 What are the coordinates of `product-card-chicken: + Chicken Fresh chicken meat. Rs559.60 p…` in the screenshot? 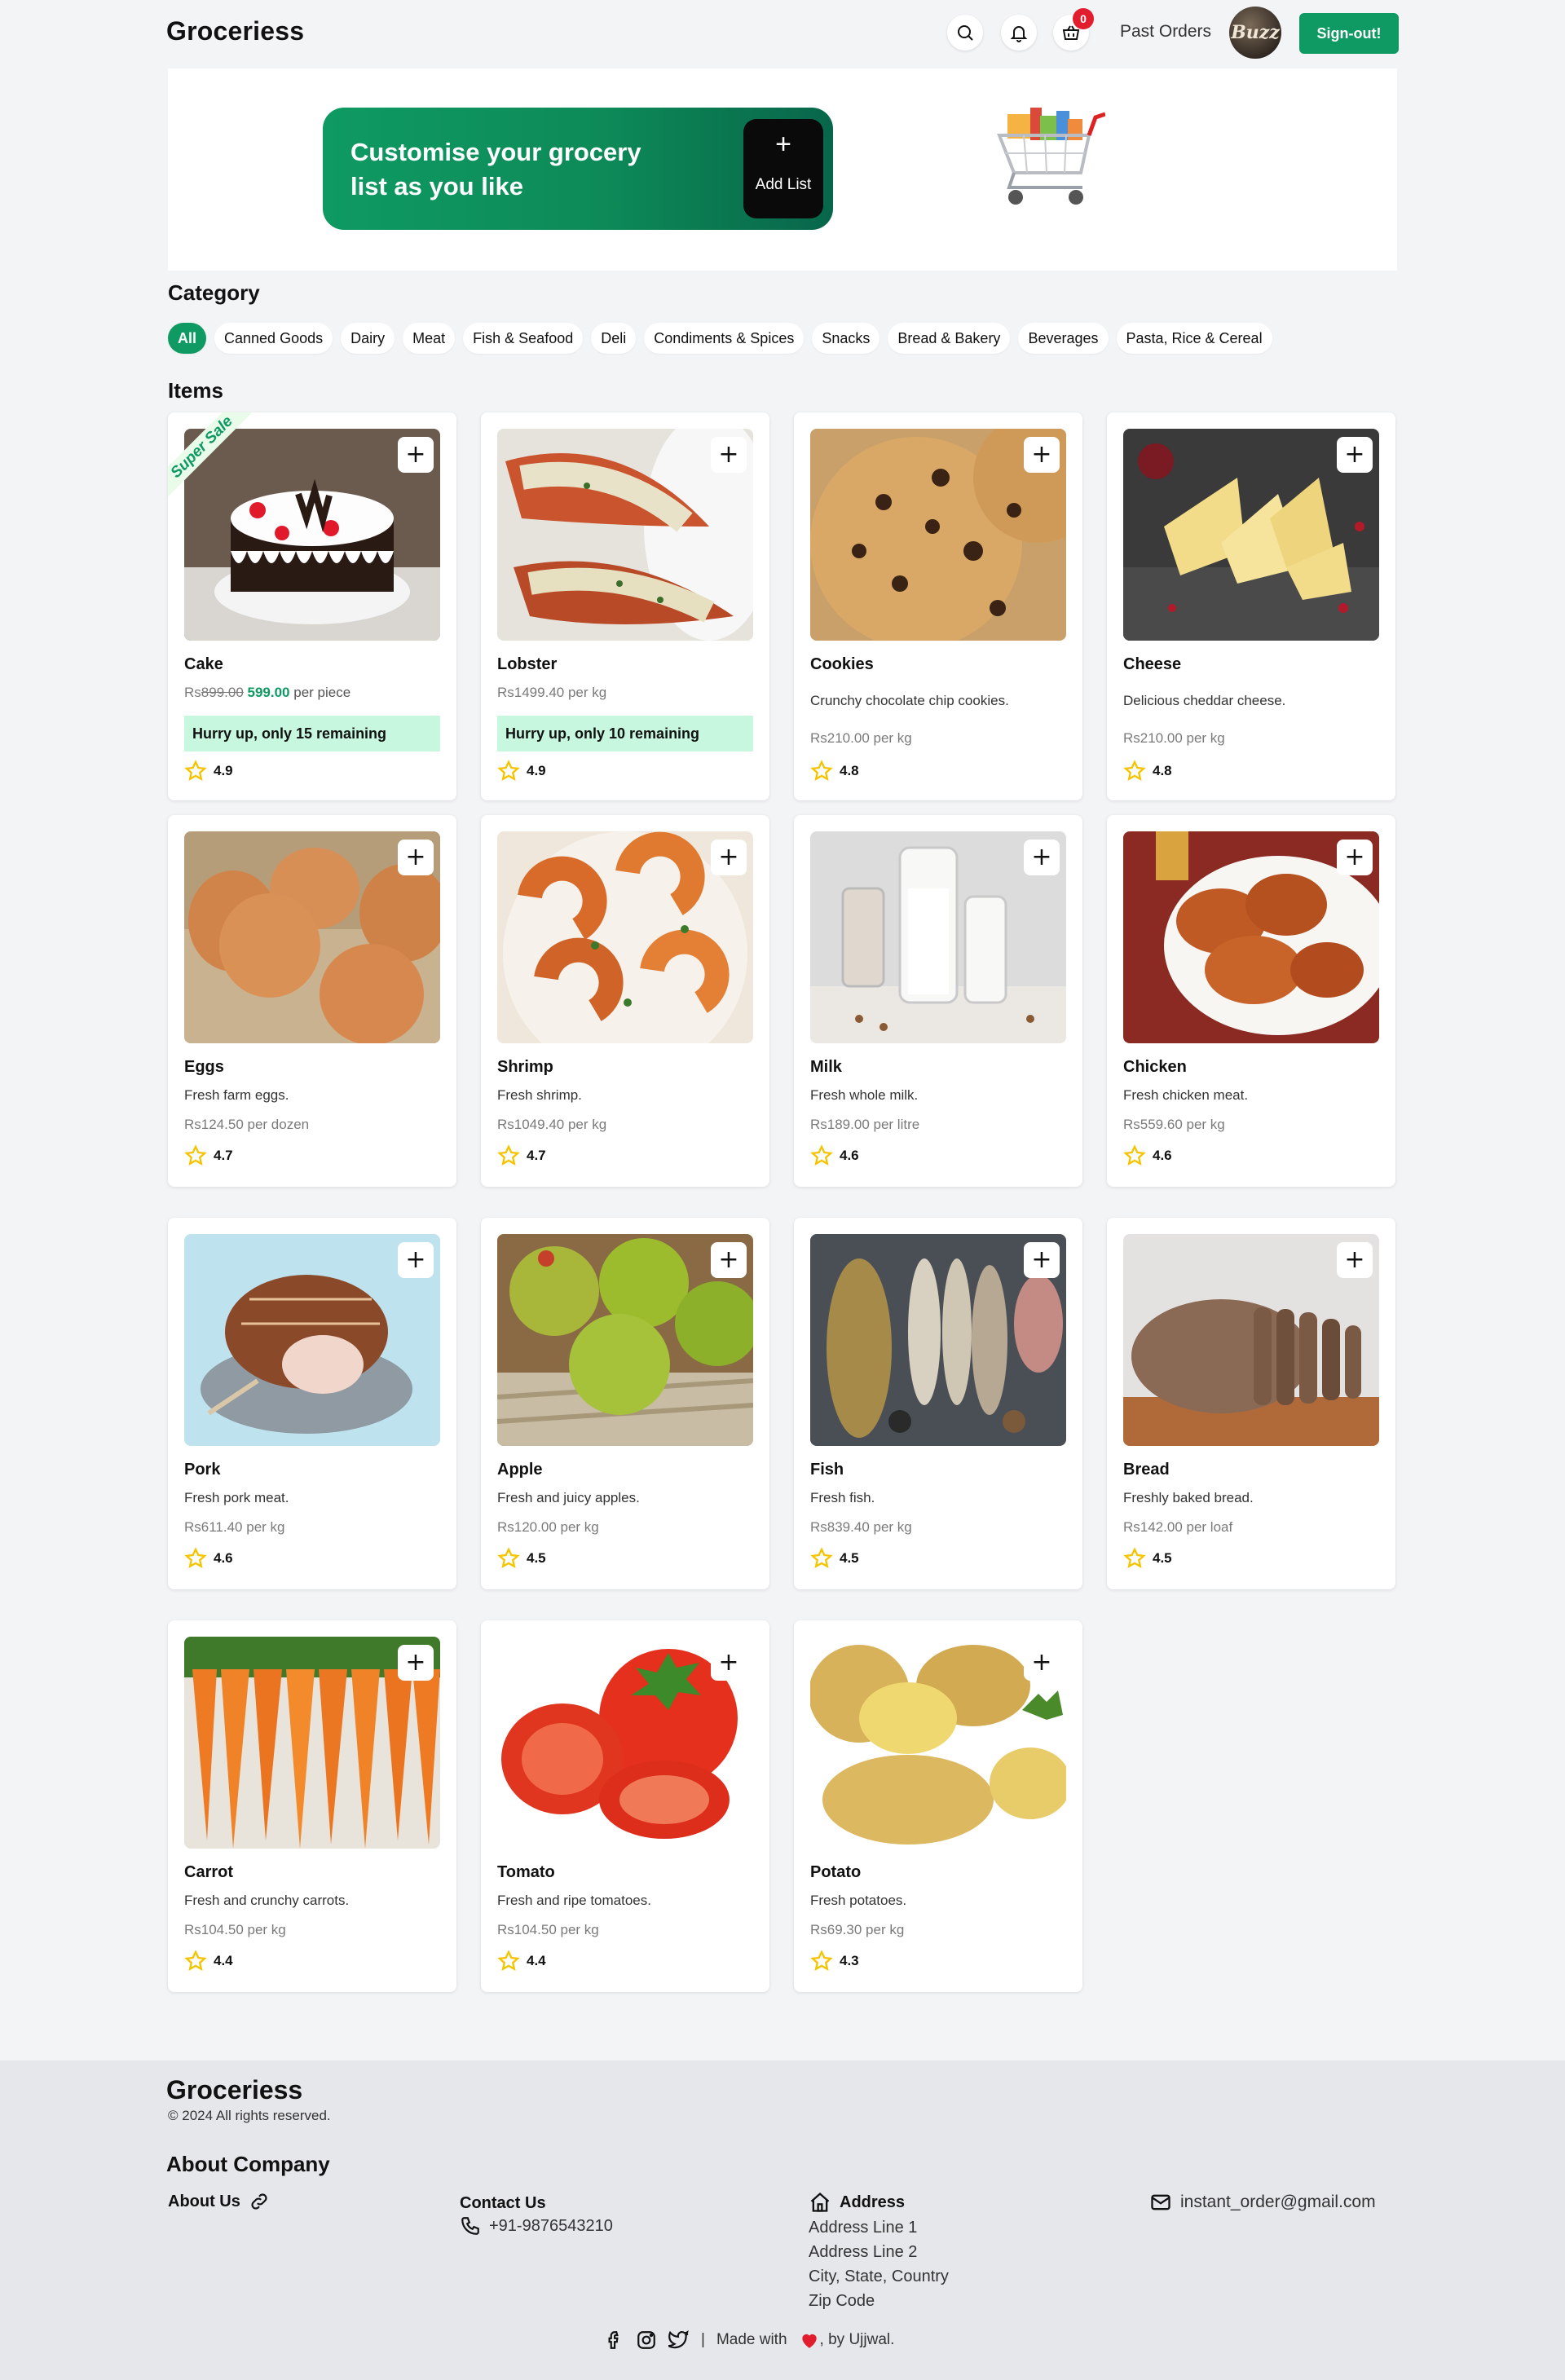 It's located at (1251, 1001).